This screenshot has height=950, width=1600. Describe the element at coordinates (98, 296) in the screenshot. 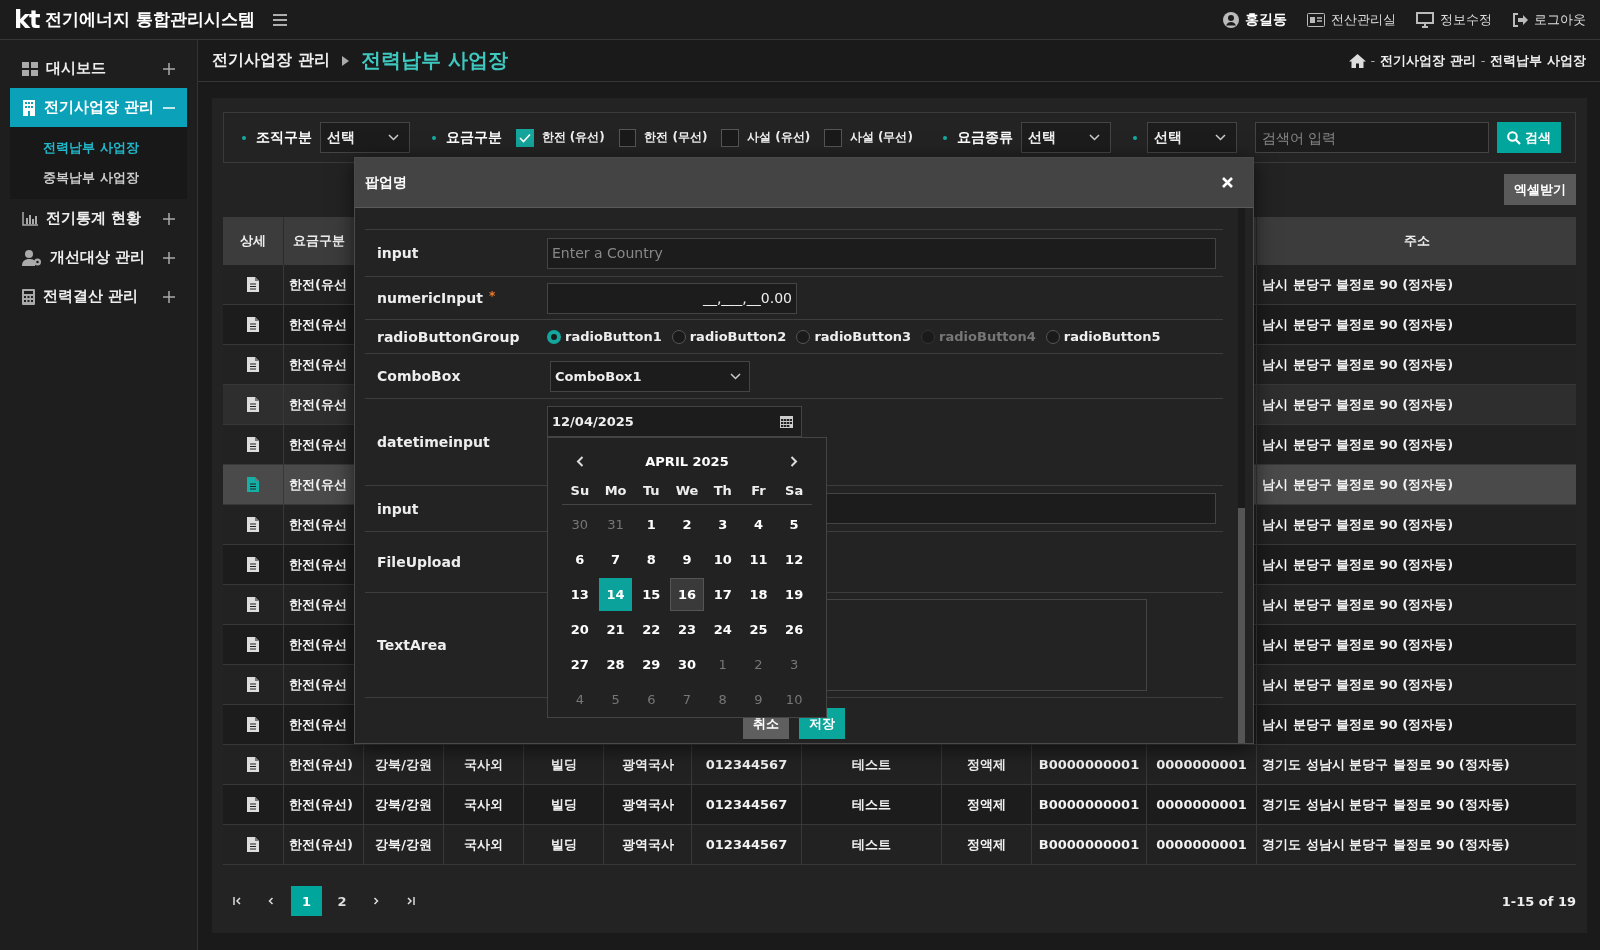

I see `sidebar-item: 전력결산 관리` at that location.